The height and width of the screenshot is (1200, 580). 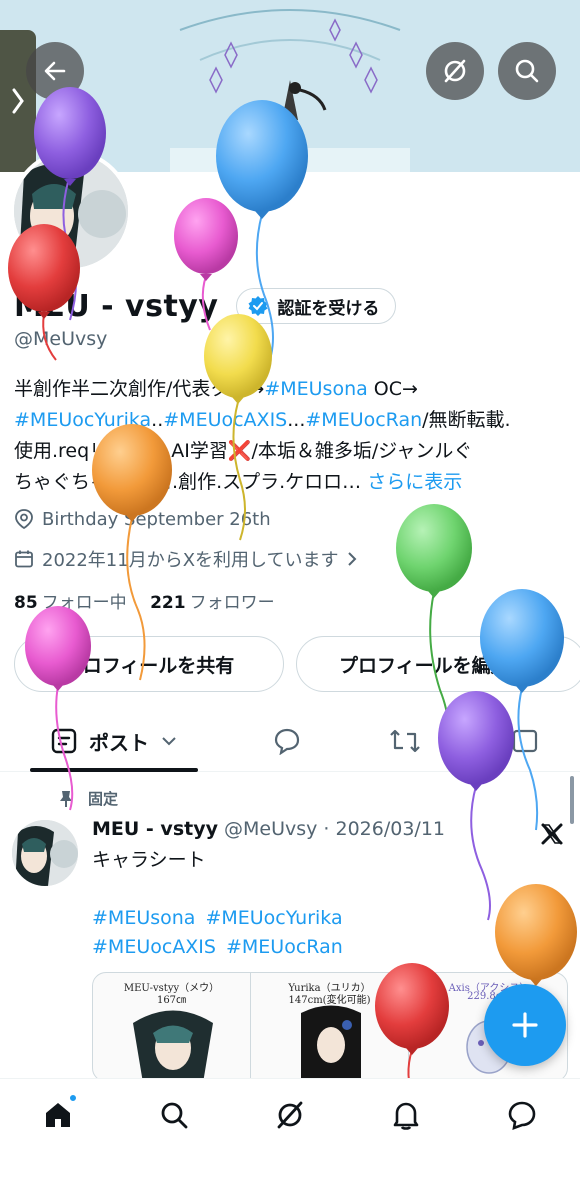 I want to click on following-count: 85, so click(x=26, y=603).